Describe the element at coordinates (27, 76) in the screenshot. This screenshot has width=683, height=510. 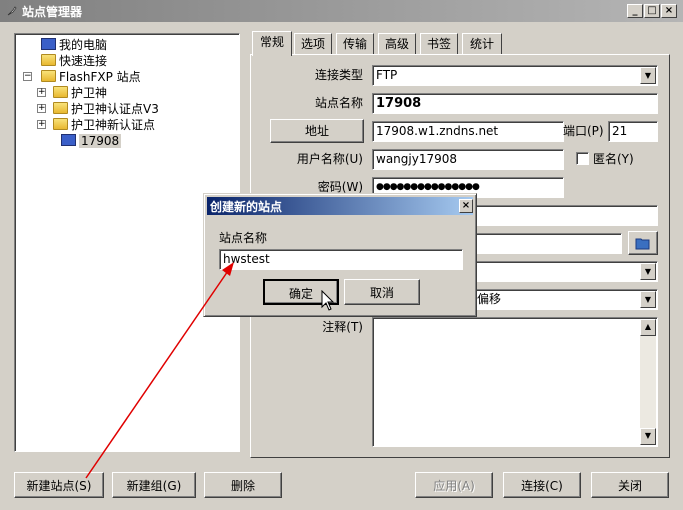
I see `collapse-icon: −` at that location.